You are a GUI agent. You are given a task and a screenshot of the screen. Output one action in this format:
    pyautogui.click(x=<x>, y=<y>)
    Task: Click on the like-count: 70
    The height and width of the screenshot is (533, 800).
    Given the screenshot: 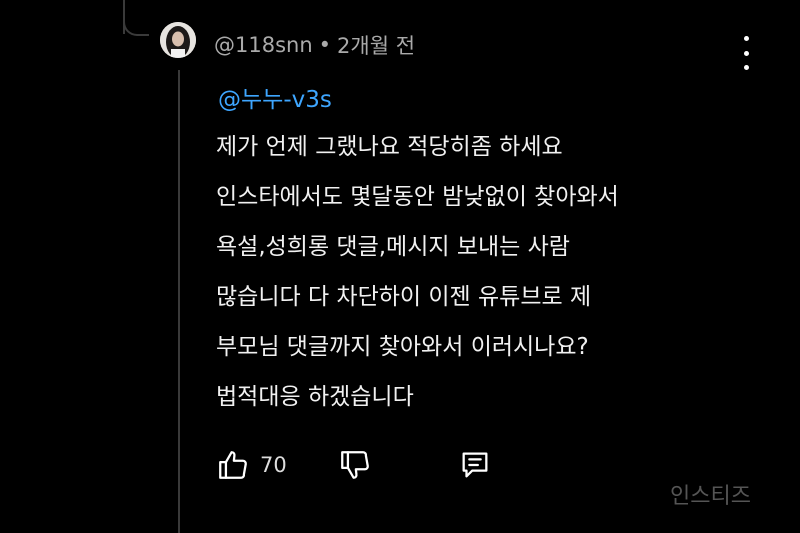 What is the action you would take?
    pyautogui.click(x=273, y=465)
    